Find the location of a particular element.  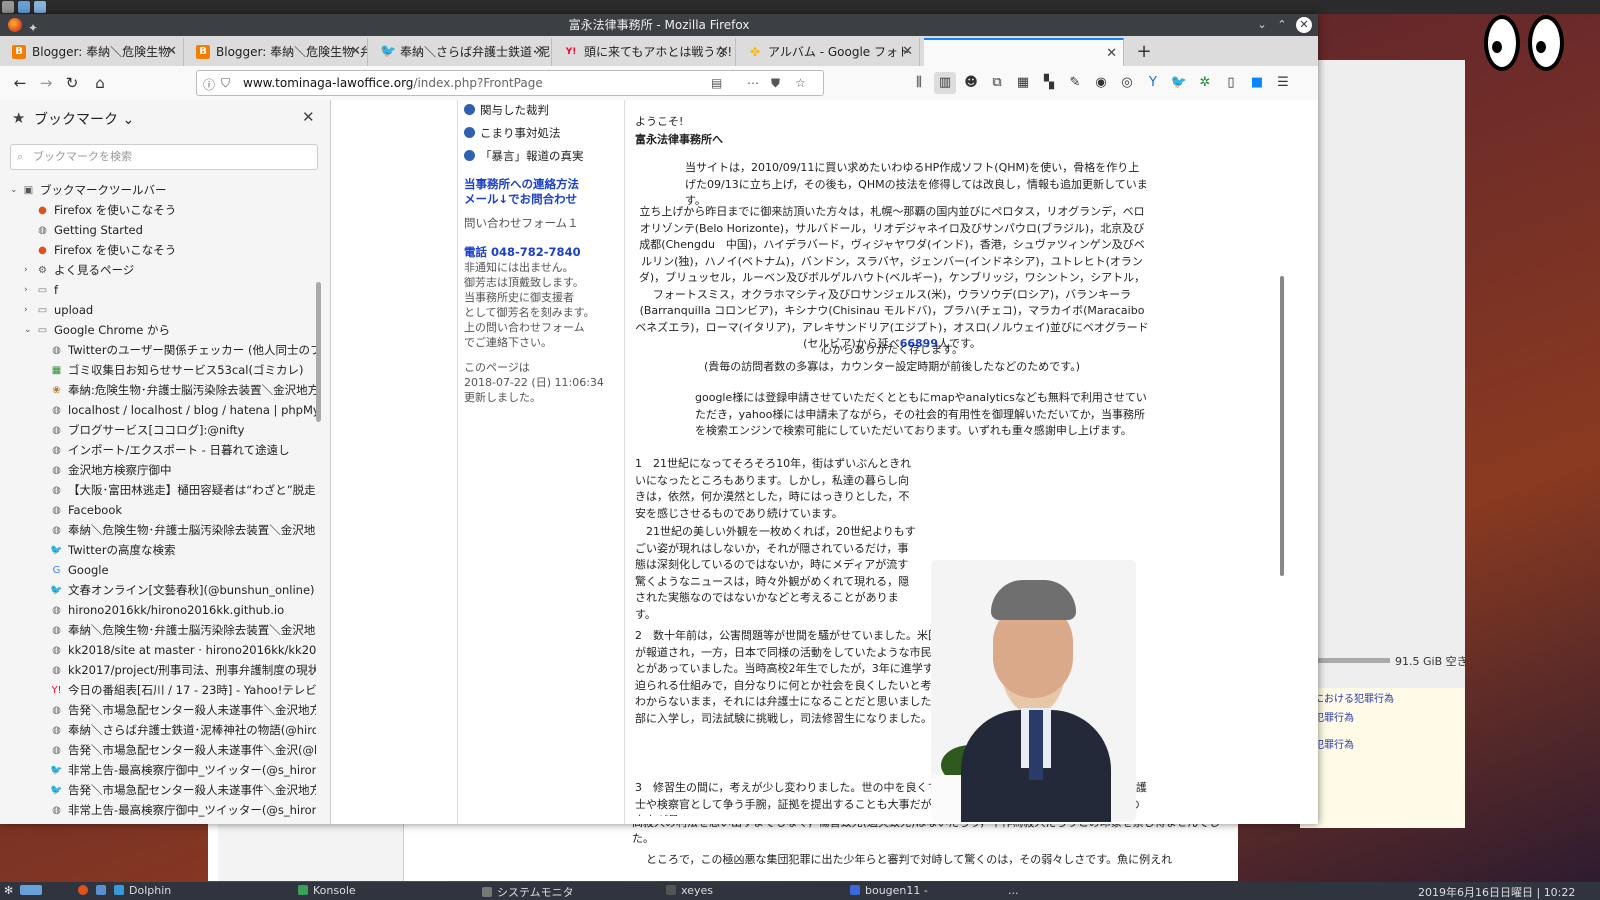

sidebar-toggle-icon: ▥ is located at coordinates (945, 83).